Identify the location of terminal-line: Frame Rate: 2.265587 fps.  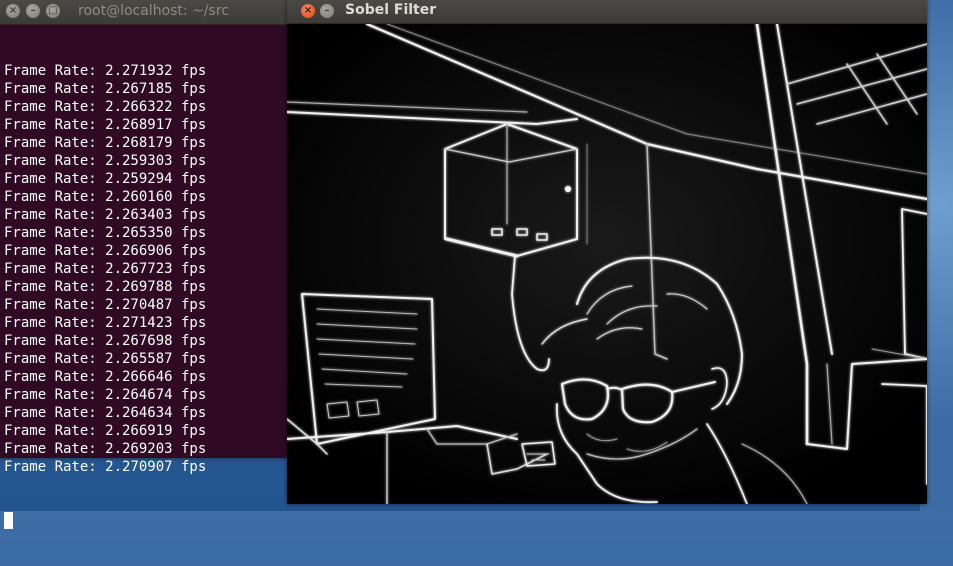
(105, 359).